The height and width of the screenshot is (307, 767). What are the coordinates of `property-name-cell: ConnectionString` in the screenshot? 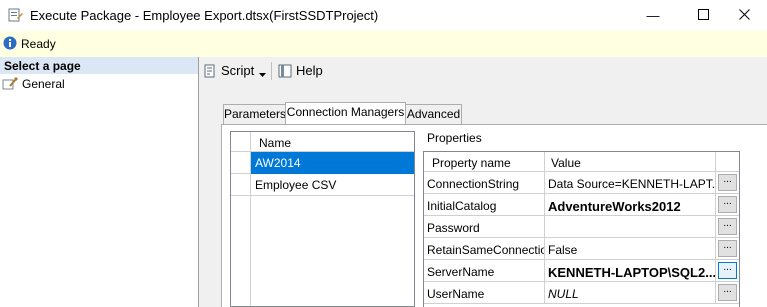 It's located at (484, 183).